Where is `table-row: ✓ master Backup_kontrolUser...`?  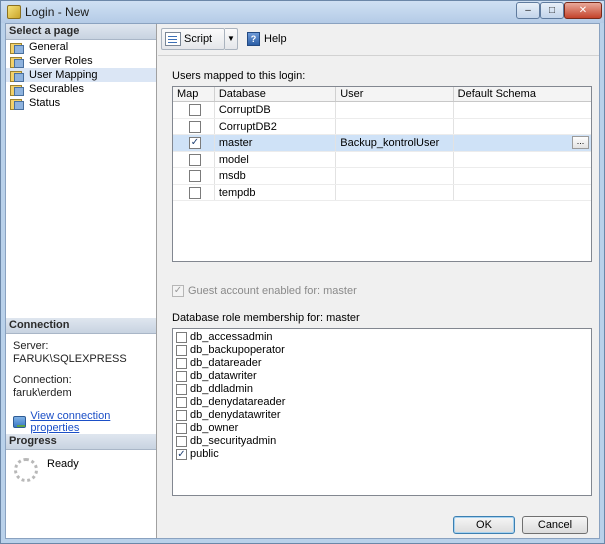 table-row: ✓ master Backup_kontrolUser... is located at coordinates (382, 143).